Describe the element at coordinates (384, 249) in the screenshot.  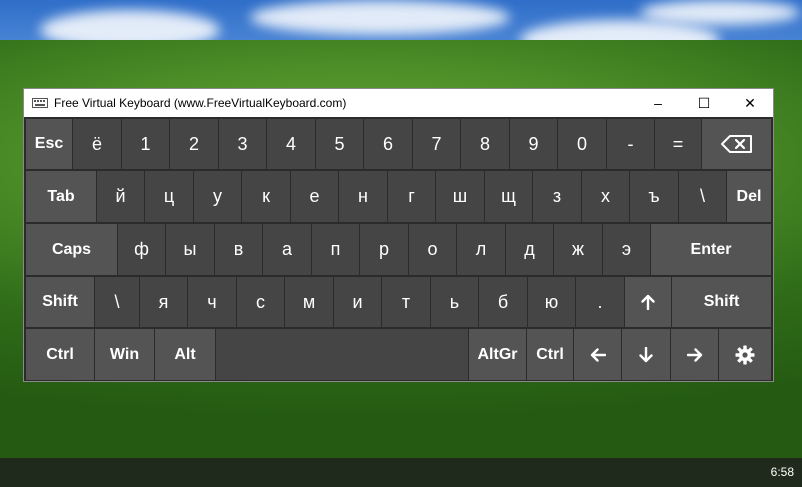
I see `key-r: р` at that location.